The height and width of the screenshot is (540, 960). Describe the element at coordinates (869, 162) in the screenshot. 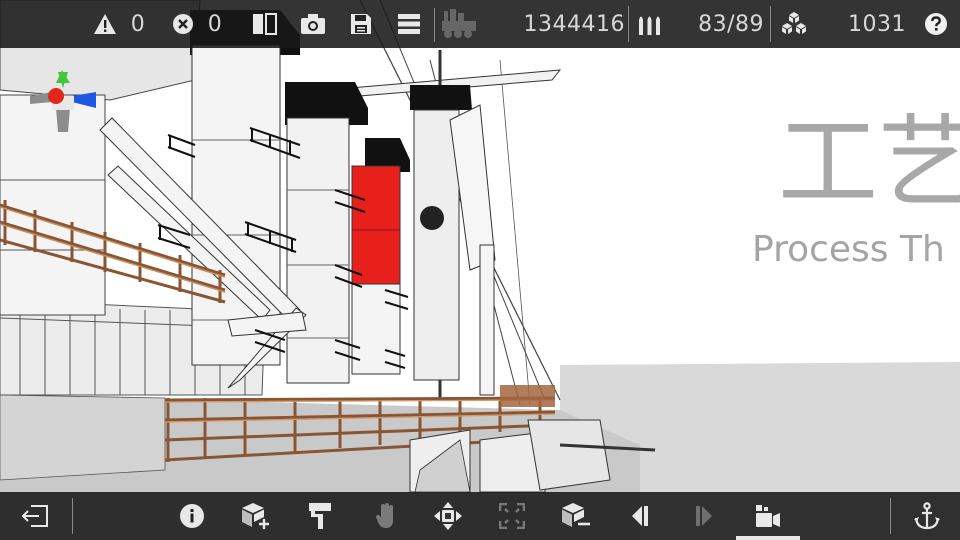

I see `watermark-title: 工艺` at that location.